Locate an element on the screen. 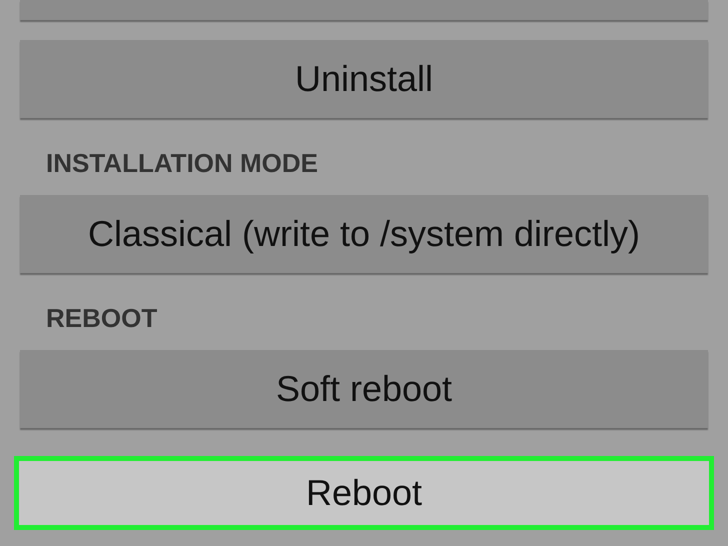 The height and width of the screenshot is (546, 728). menu-button is located at coordinates (364, 10).